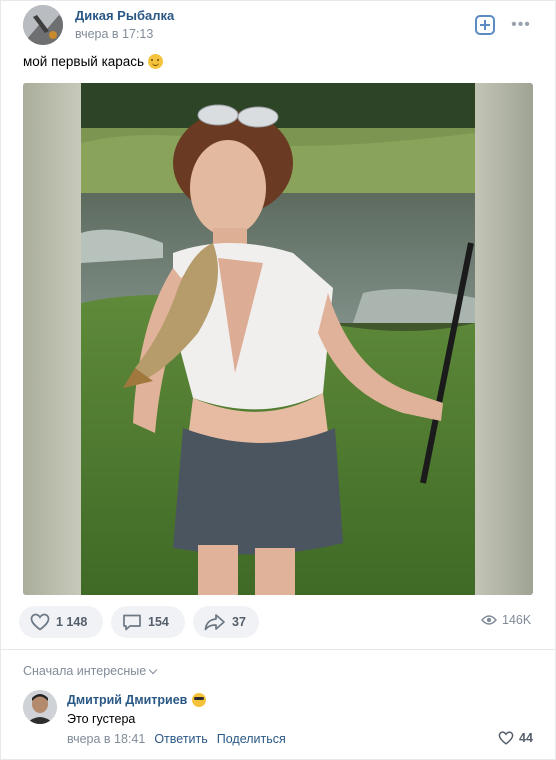 The image size is (556, 760). I want to click on comment-like-button: 44, so click(515, 738).